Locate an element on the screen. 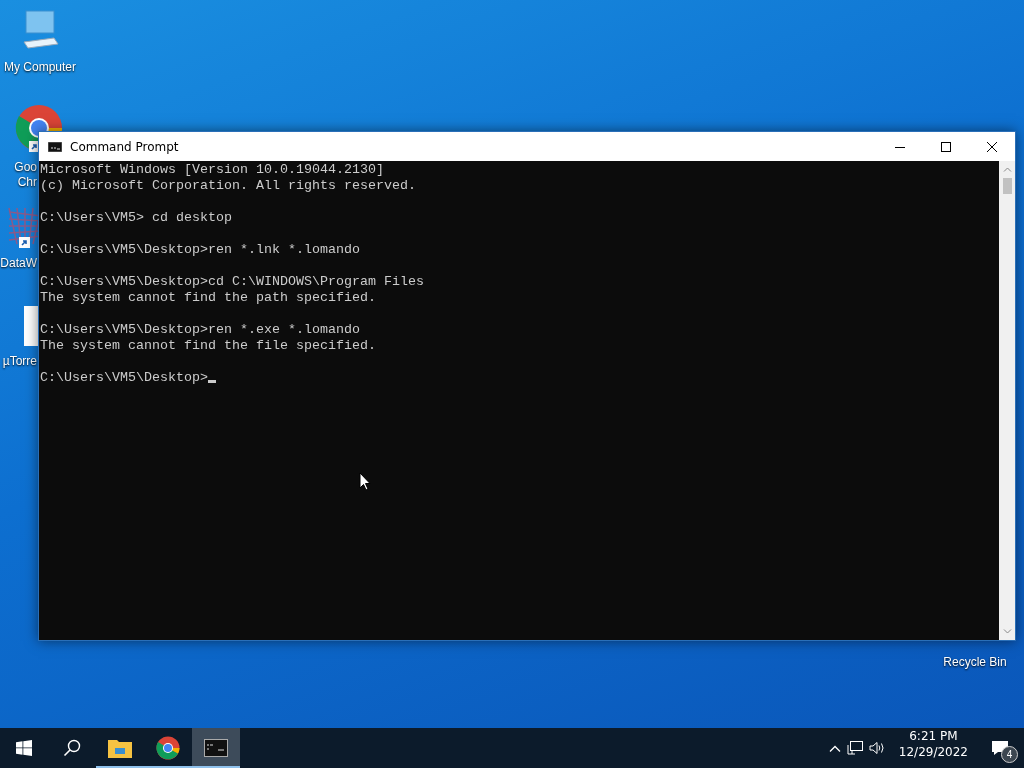 This screenshot has width=1024, height=768. taskbar-app-button is located at coordinates (216, 748).